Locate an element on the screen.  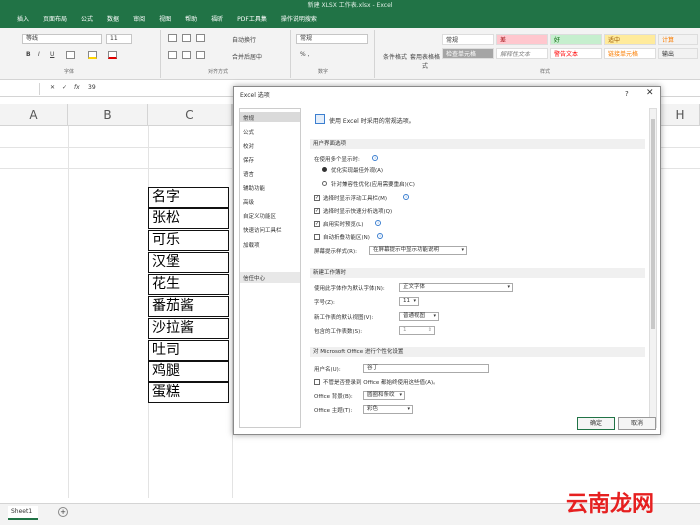
font-size-select: 11 ▾ is located at coordinates (409, 301).